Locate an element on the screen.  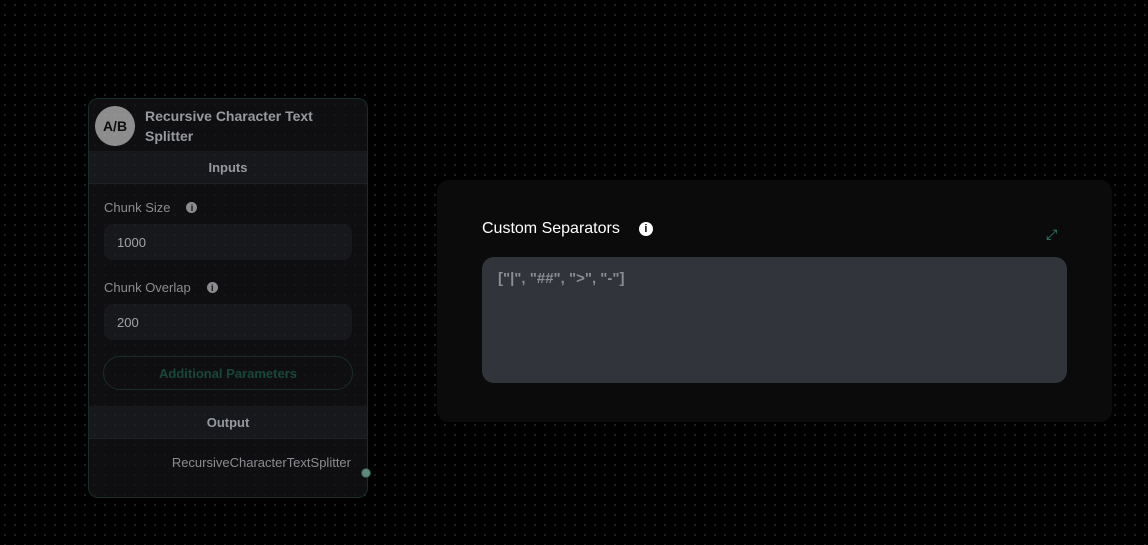
node-avatar-icon: A/B is located at coordinates (115, 126).